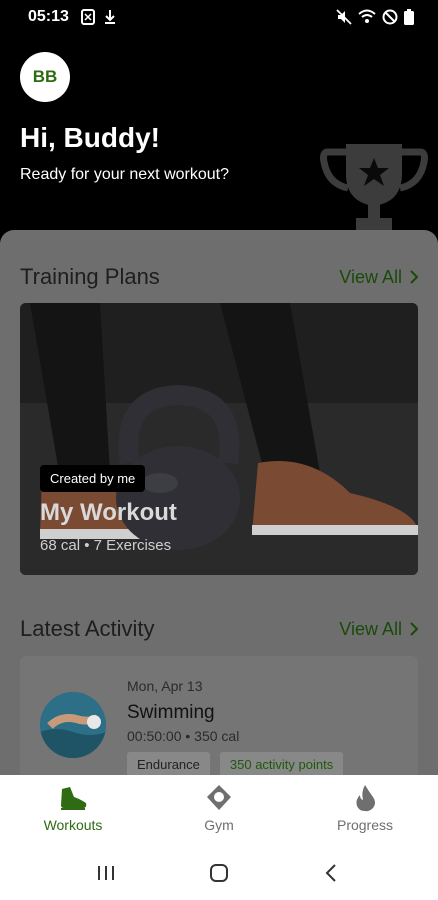  What do you see at coordinates (220, 277) in the screenshot?
I see `training-plans-header: Training Plans View All` at bounding box center [220, 277].